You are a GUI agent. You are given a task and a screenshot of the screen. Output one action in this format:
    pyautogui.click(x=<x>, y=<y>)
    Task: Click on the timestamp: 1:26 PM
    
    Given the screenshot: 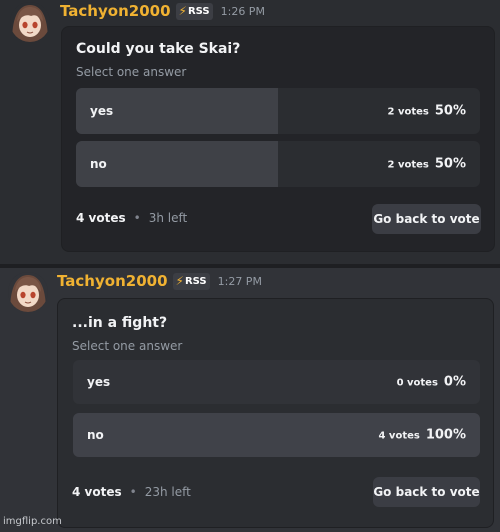 What is the action you would take?
    pyautogui.click(x=242, y=11)
    